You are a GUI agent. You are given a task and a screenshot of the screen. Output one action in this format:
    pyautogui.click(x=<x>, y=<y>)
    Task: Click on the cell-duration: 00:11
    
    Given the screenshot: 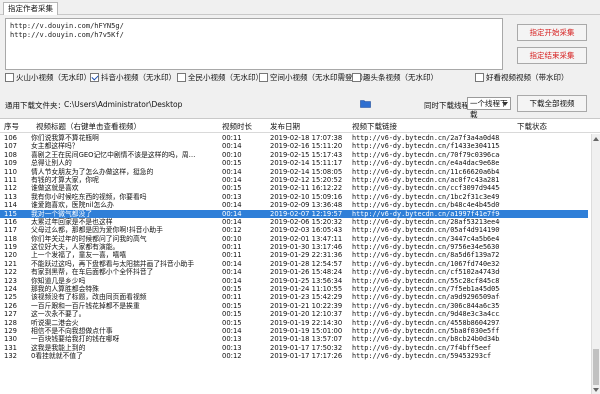 What is the action you would take?
    pyautogui.click(x=232, y=297)
    